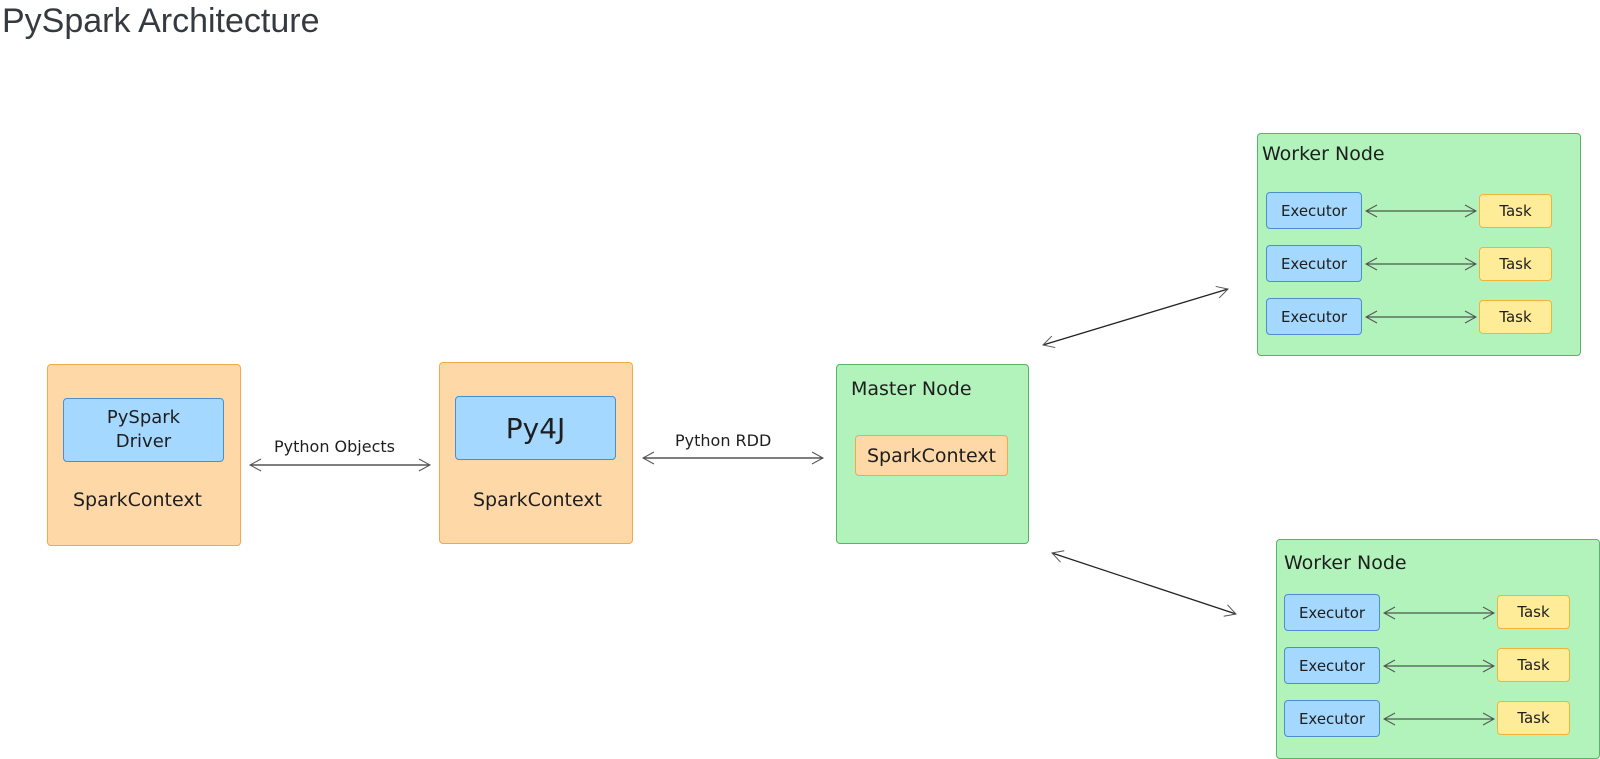 This screenshot has width=1600, height=759. Describe the element at coordinates (1135, 317) in the screenshot. I see `arrow-master-worker1` at that location.